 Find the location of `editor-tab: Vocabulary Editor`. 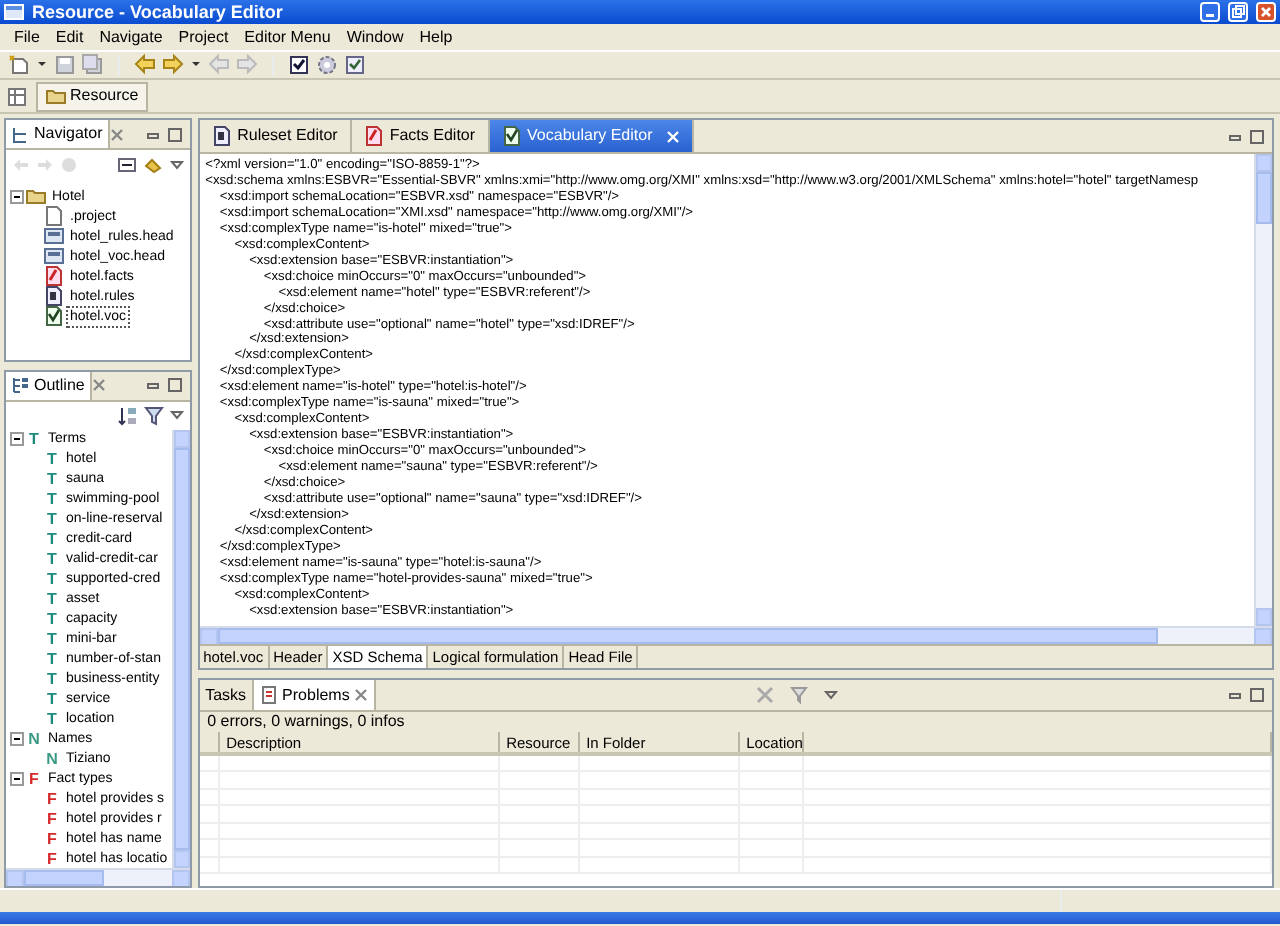

editor-tab: Vocabulary Editor is located at coordinates (592, 136).